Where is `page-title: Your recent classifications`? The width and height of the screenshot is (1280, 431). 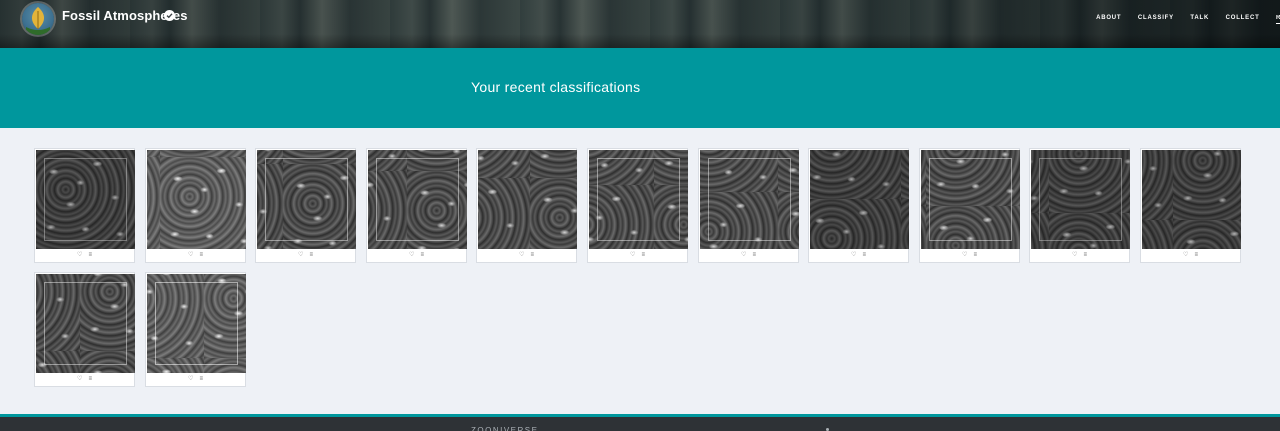
page-title: Your recent classifications is located at coordinates (556, 87).